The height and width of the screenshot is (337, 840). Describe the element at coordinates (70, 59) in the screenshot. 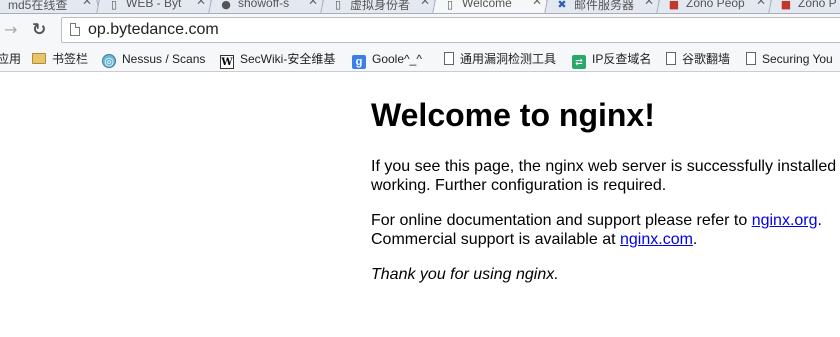

I see `bookmark-label: 书签栏` at that location.